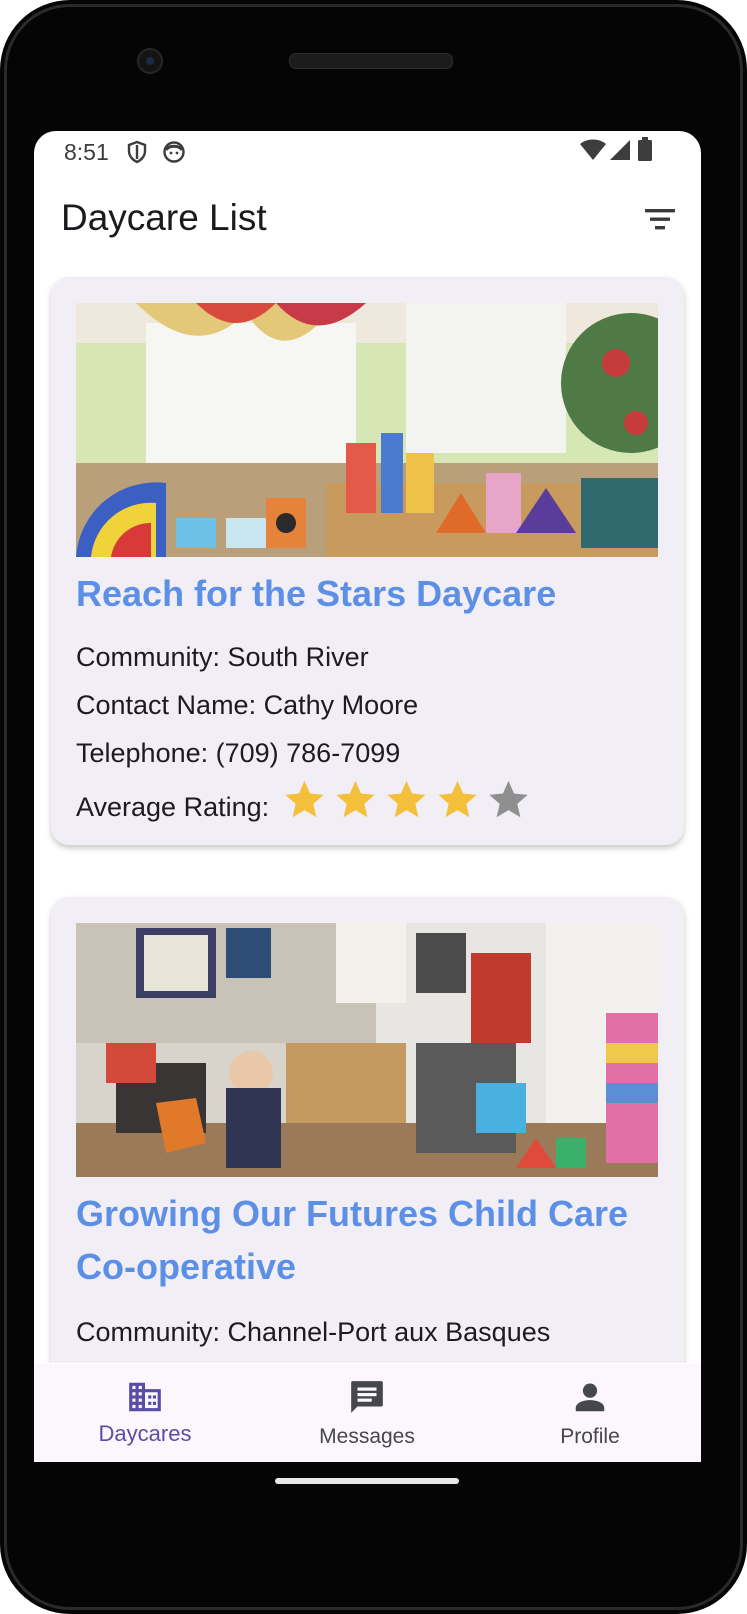 The image size is (747, 1614). What do you see at coordinates (371, 61) in the screenshot?
I see `earpiece-speaker` at bounding box center [371, 61].